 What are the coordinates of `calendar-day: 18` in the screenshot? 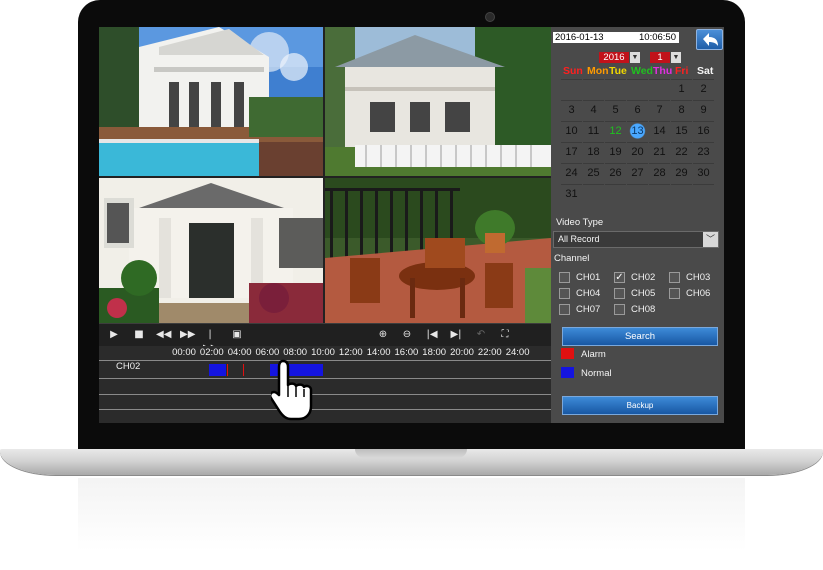 It's located at (593, 152).